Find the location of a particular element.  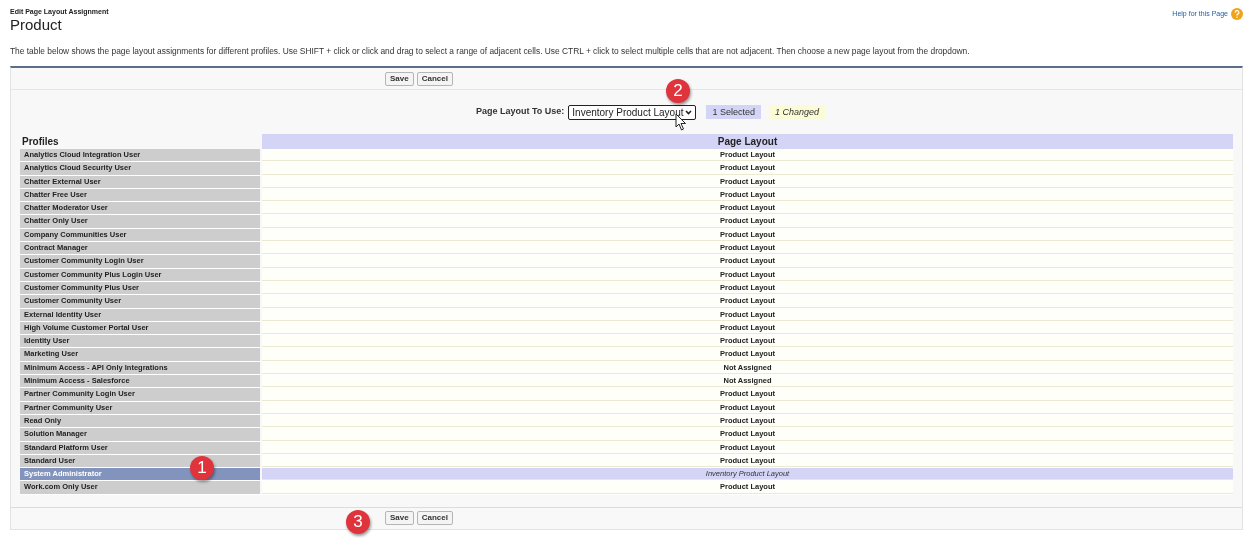

layout-dropdown: Inventory Product Layout is located at coordinates (632, 112).